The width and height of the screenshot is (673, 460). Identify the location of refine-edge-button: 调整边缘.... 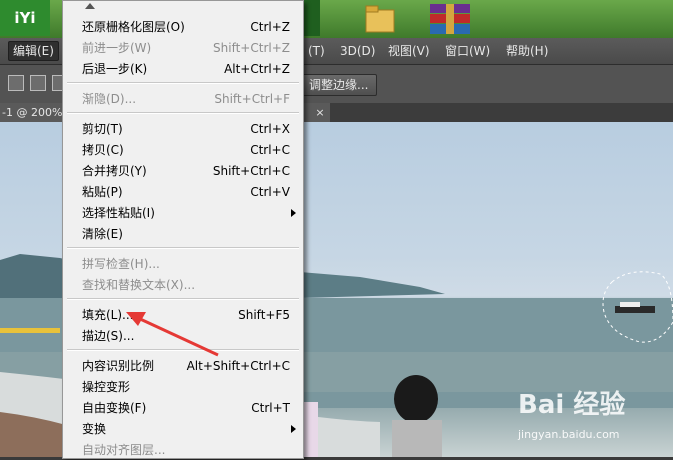
(339, 85).